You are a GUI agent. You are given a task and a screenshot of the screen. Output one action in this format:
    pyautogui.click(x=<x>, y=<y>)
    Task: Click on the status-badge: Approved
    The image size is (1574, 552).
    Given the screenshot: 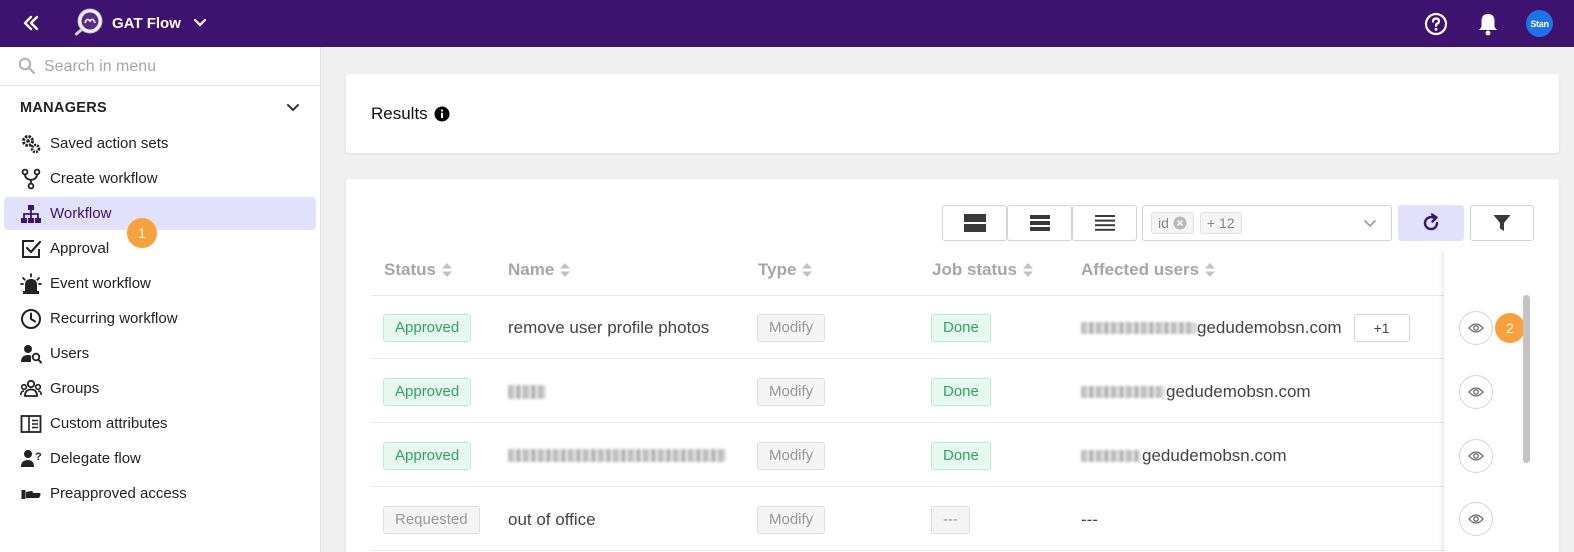 What is the action you would take?
    pyautogui.click(x=427, y=327)
    